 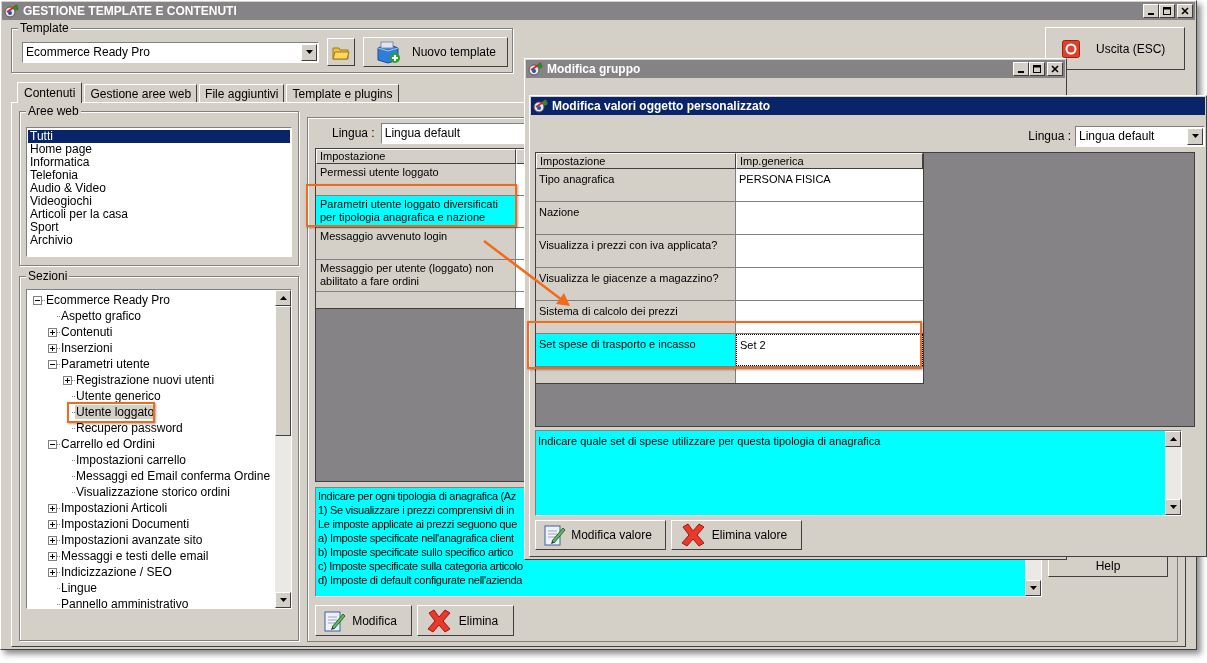 I want to click on tree-item: Pannello amministrativo, so click(x=125, y=602).